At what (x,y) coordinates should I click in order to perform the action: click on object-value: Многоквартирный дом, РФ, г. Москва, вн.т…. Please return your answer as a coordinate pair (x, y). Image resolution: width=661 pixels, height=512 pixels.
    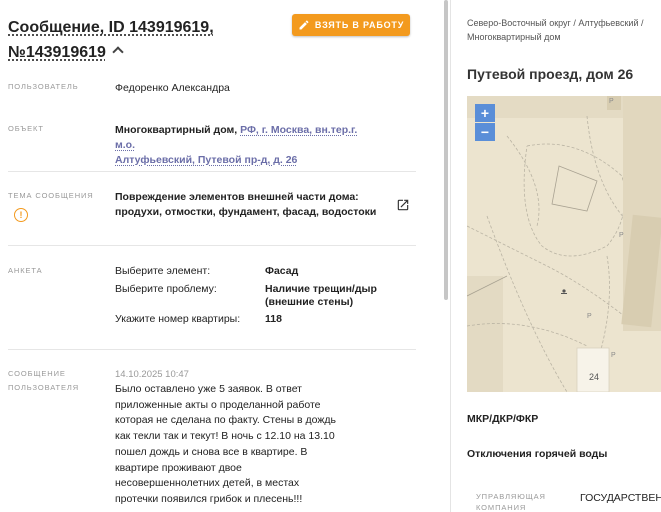
    Looking at the image, I should click on (245, 145).